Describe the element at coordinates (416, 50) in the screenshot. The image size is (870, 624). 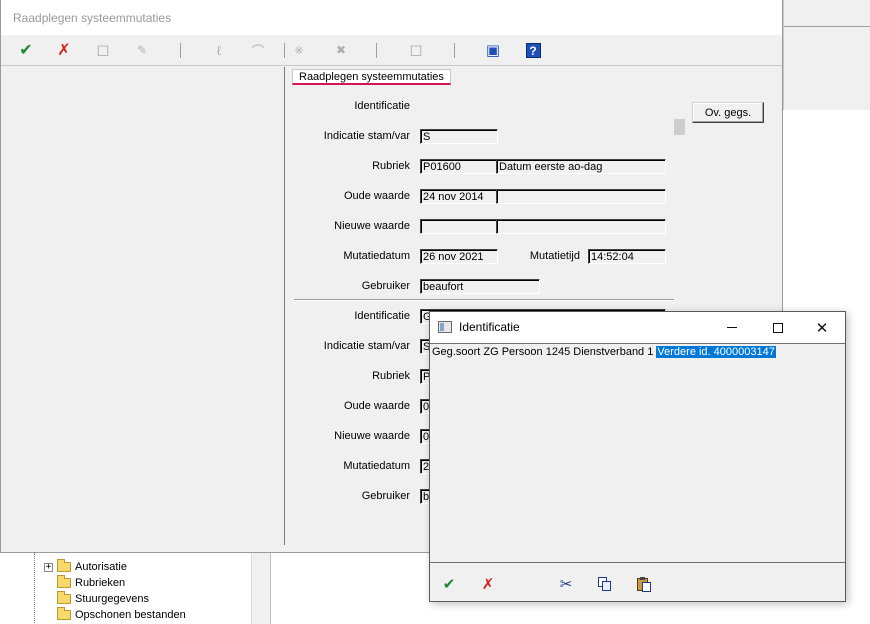
I see `window-icon: ◻` at that location.